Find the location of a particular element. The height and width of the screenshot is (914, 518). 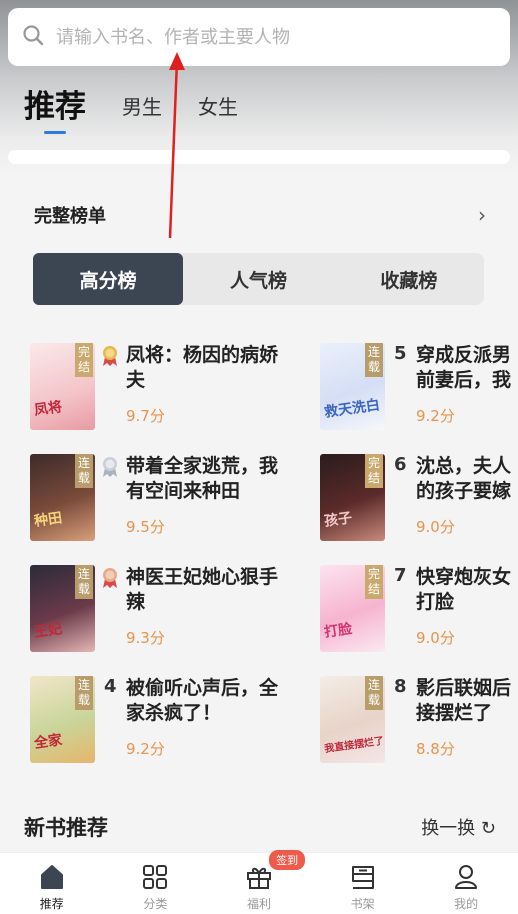

tab-female: 女生 is located at coordinates (218, 108).